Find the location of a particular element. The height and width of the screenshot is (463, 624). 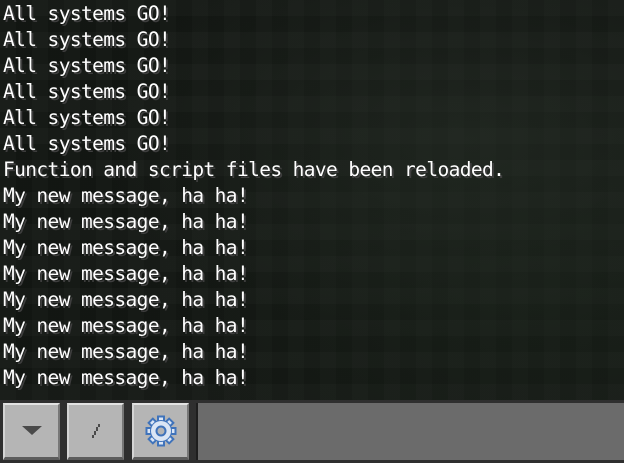

chat-settings-button is located at coordinates (160, 431).